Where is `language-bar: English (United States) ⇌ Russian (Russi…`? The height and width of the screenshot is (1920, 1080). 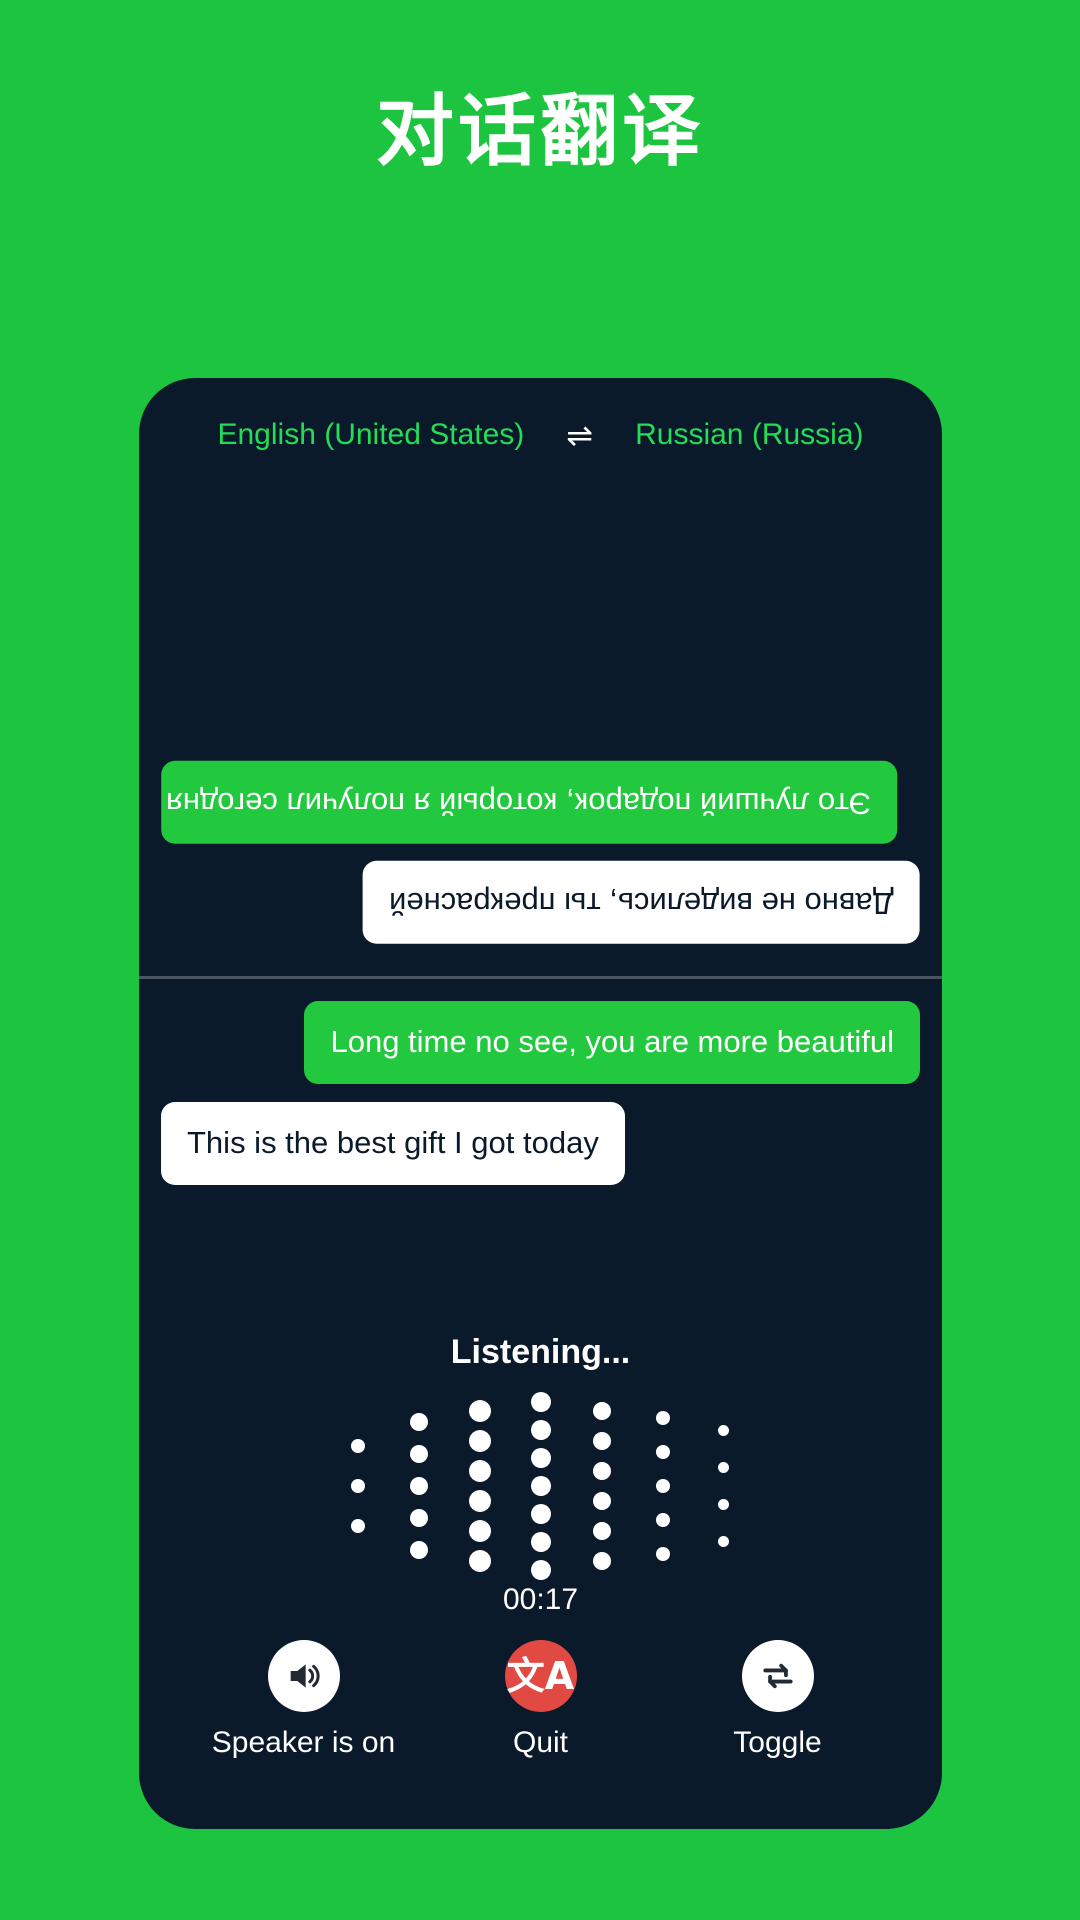
language-bar: English (United States) ⇌ Russian (Russi… is located at coordinates (540, 435).